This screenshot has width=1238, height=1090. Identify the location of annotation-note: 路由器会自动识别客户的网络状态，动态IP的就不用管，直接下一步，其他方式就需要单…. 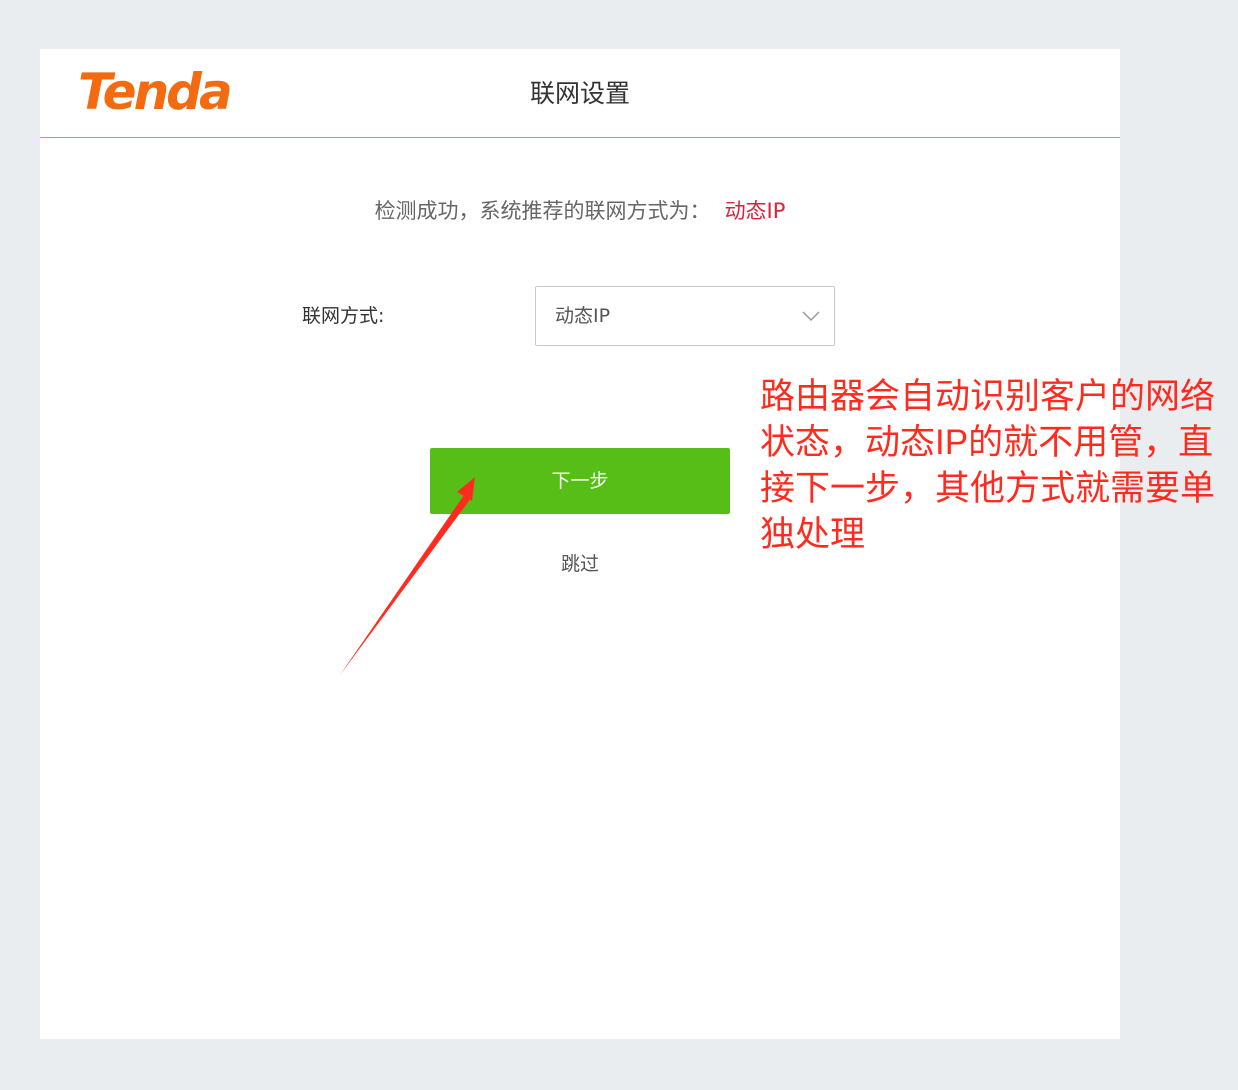
(988, 465).